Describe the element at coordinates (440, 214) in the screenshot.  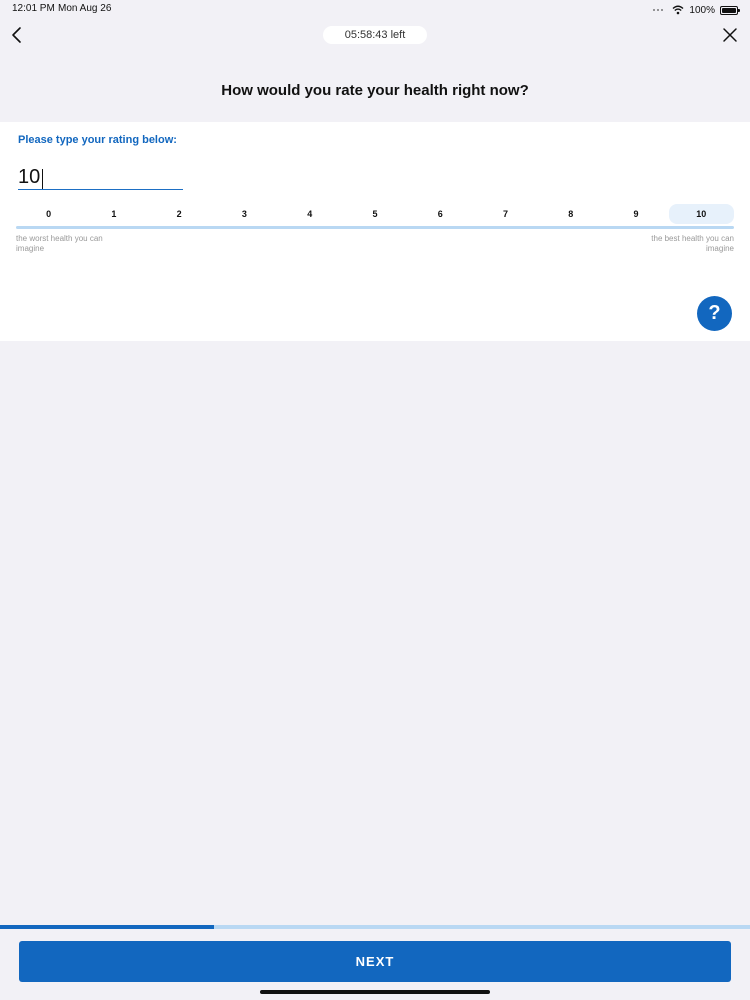
I see `scale-option-6: 6` at that location.